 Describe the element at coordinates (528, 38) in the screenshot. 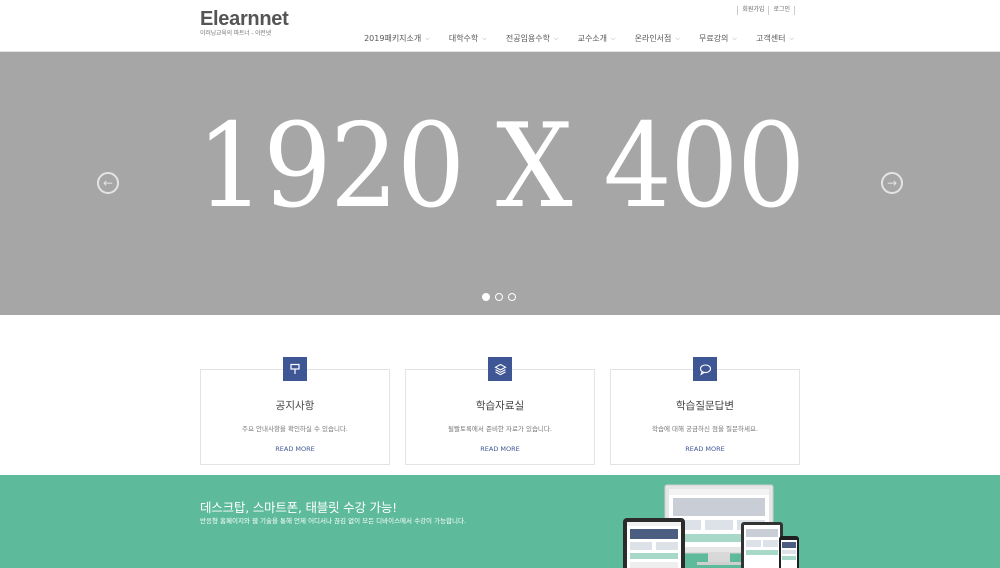

I see `nav-label: 전공임용수학` at that location.